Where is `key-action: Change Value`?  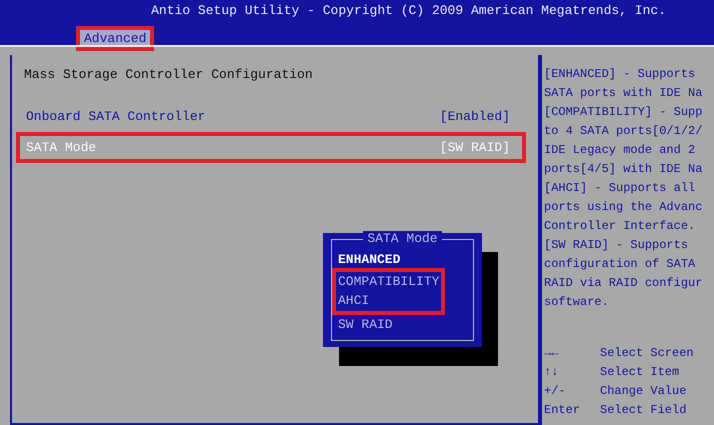
key-action: Change Value is located at coordinates (643, 391).